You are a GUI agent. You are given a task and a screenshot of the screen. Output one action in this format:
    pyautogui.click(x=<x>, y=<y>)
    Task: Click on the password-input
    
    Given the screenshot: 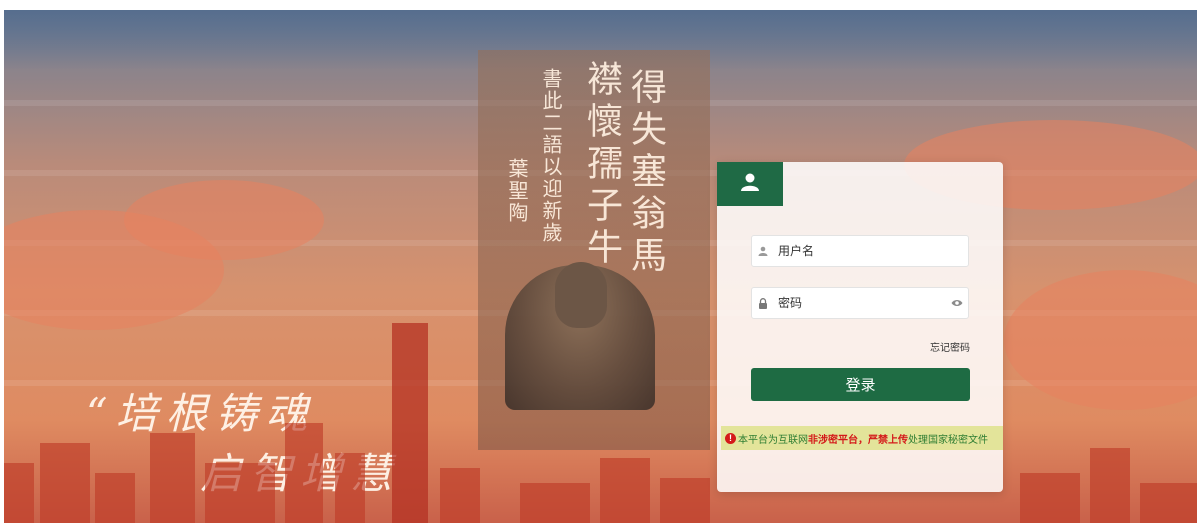 What is the action you would take?
    pyautogui.click(x=860, y=303)
    